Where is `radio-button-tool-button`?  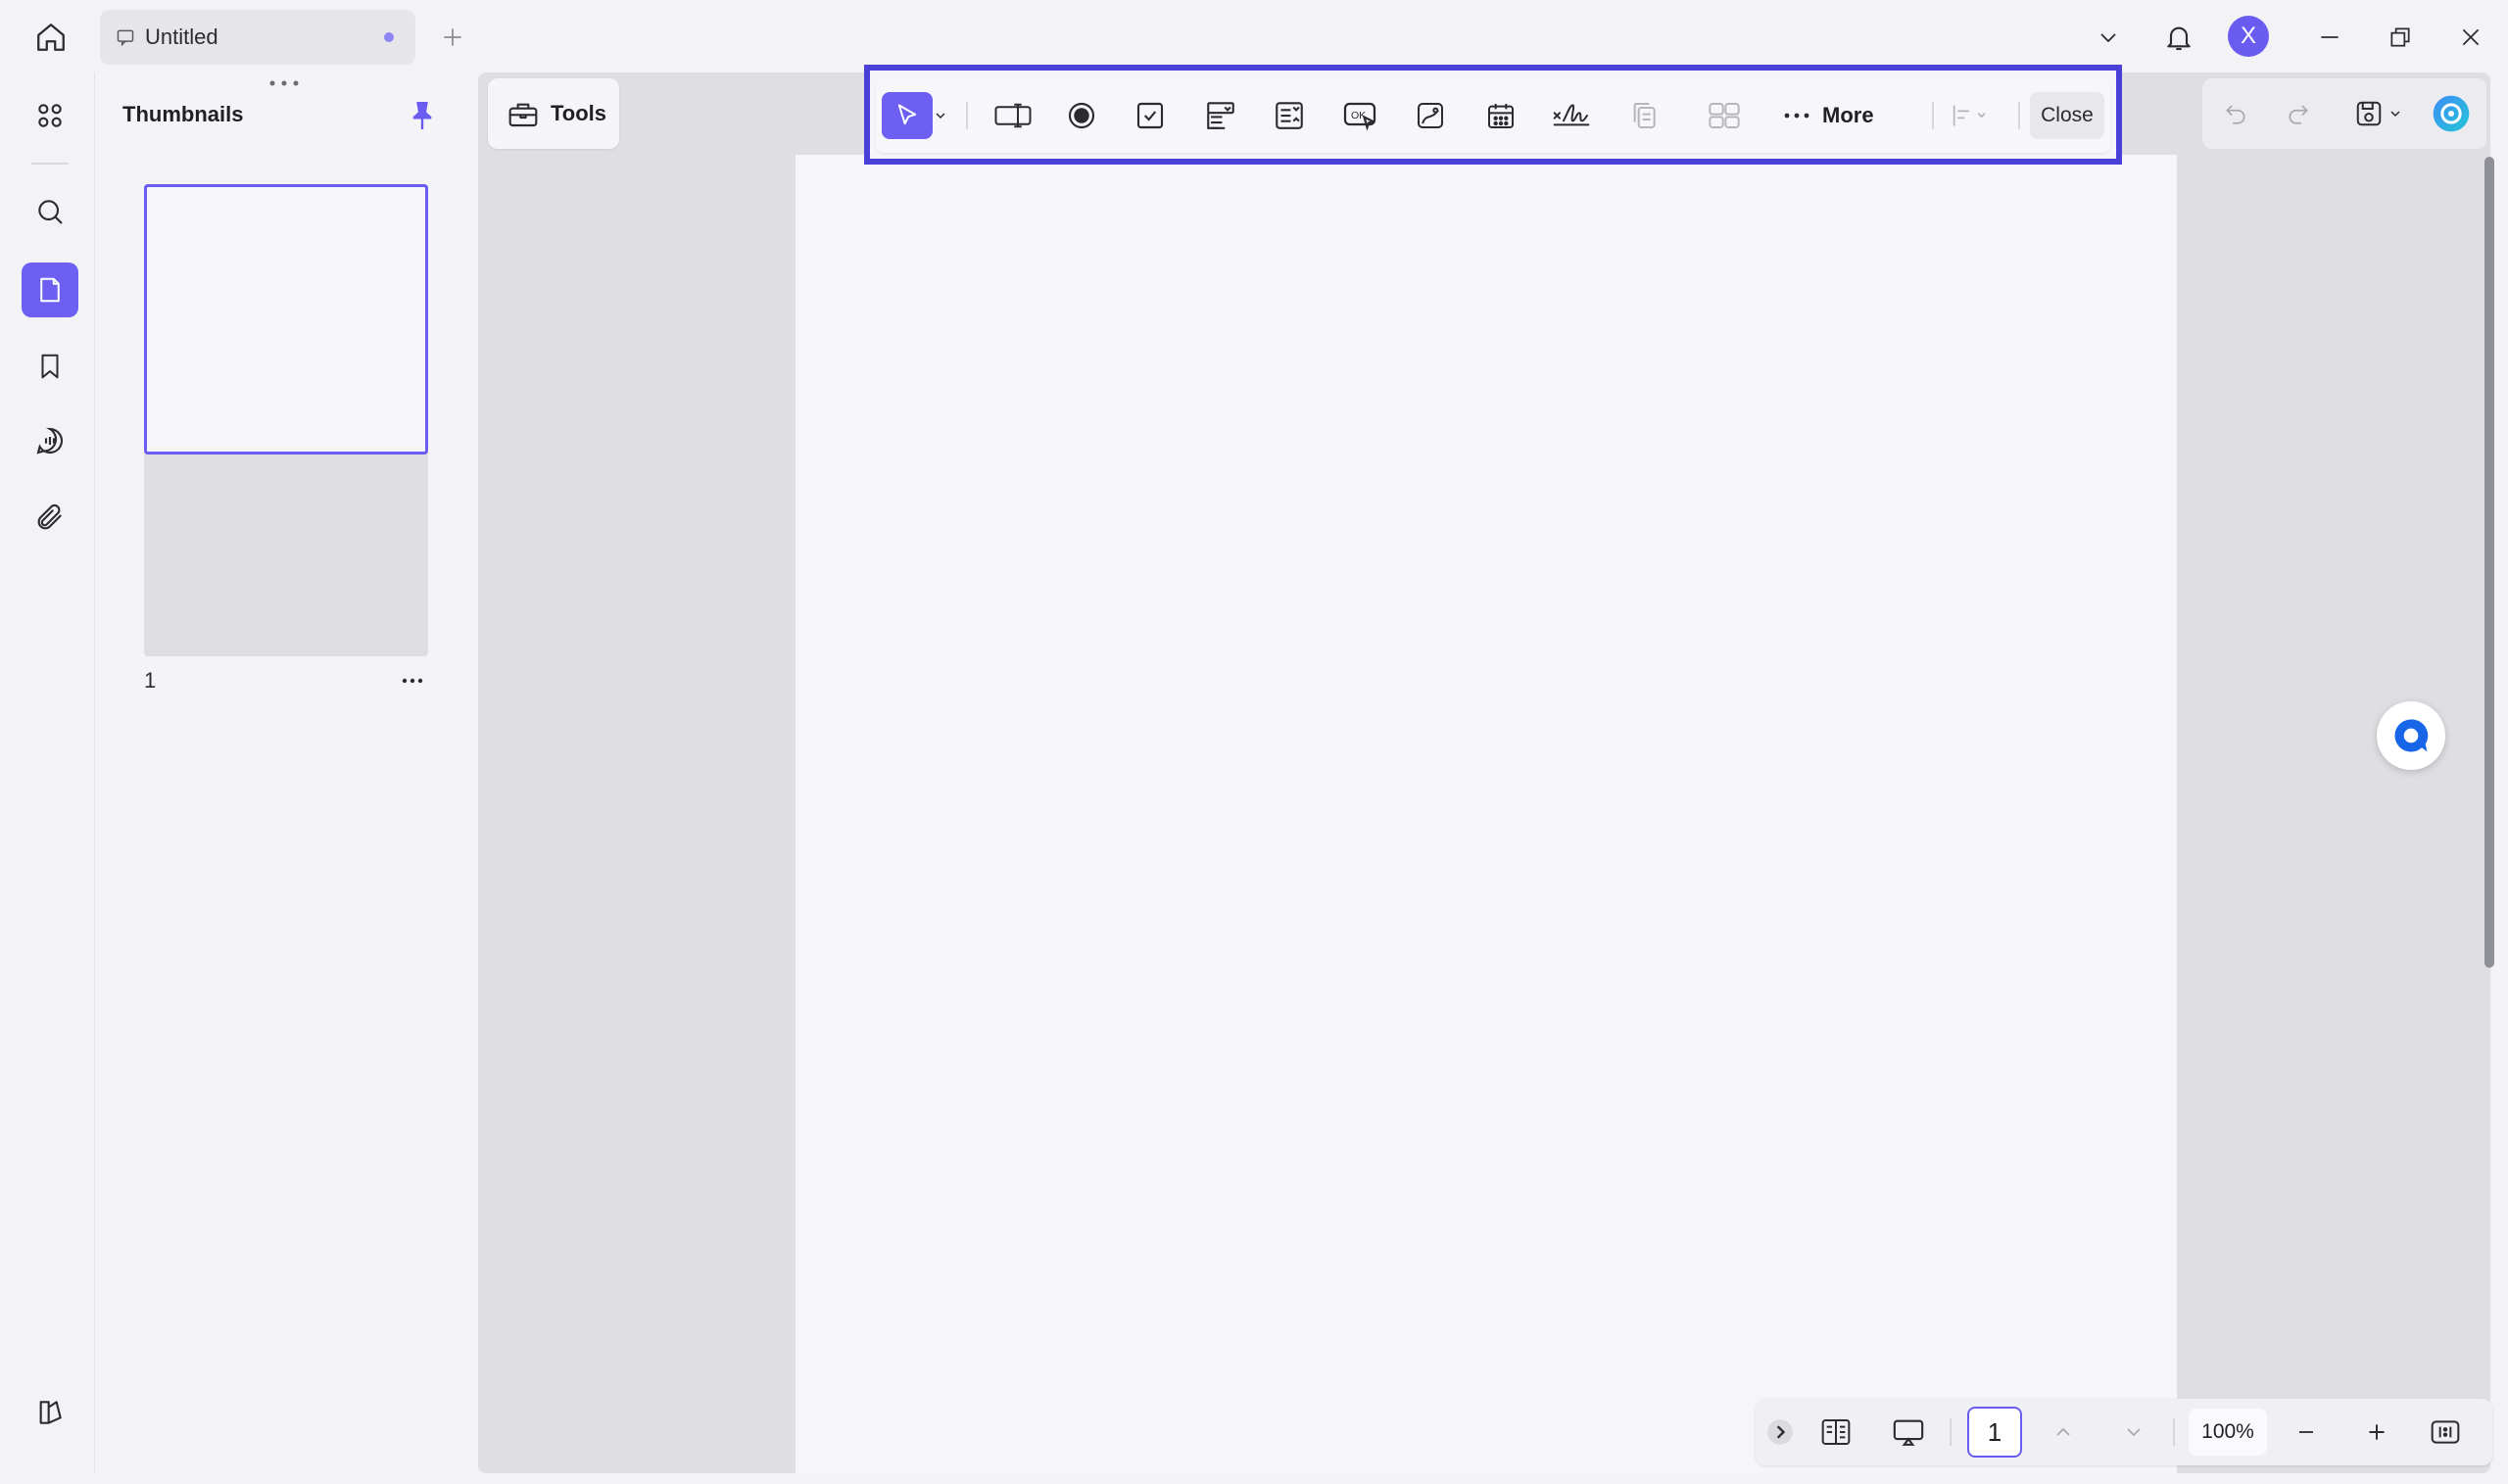
radio-button-tool-button is located at coordinates (1081, 115).